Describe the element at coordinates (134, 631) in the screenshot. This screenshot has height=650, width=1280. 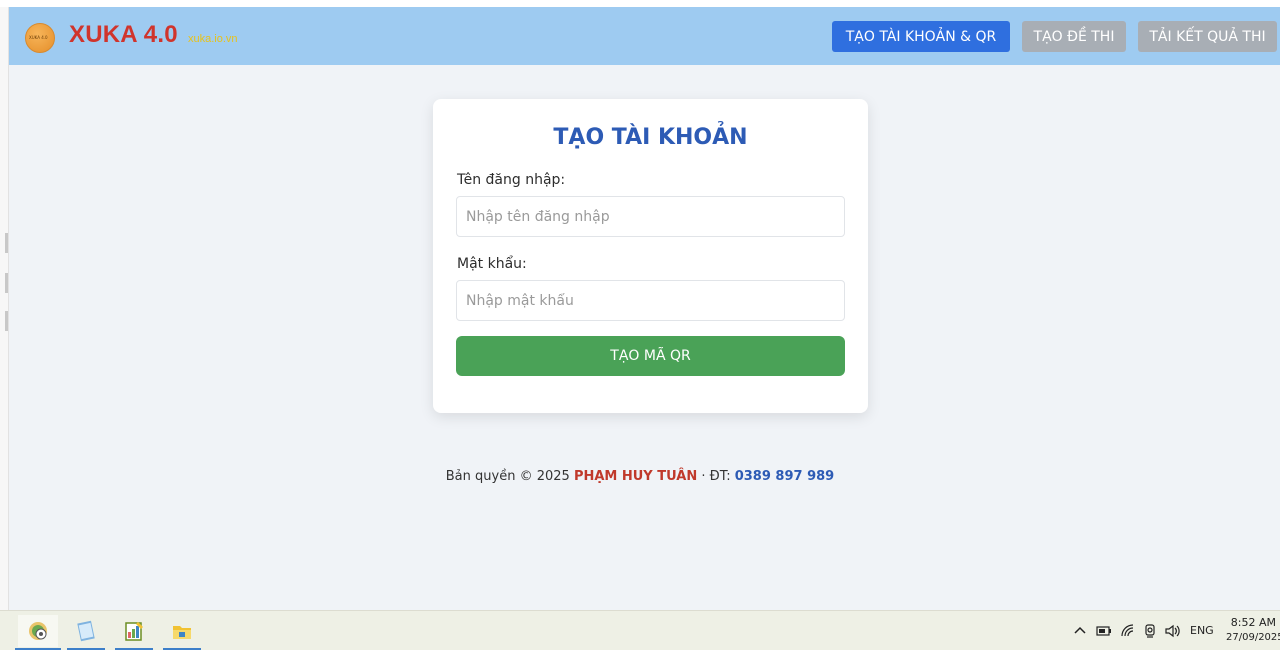
I see `editor-icon` at that location.